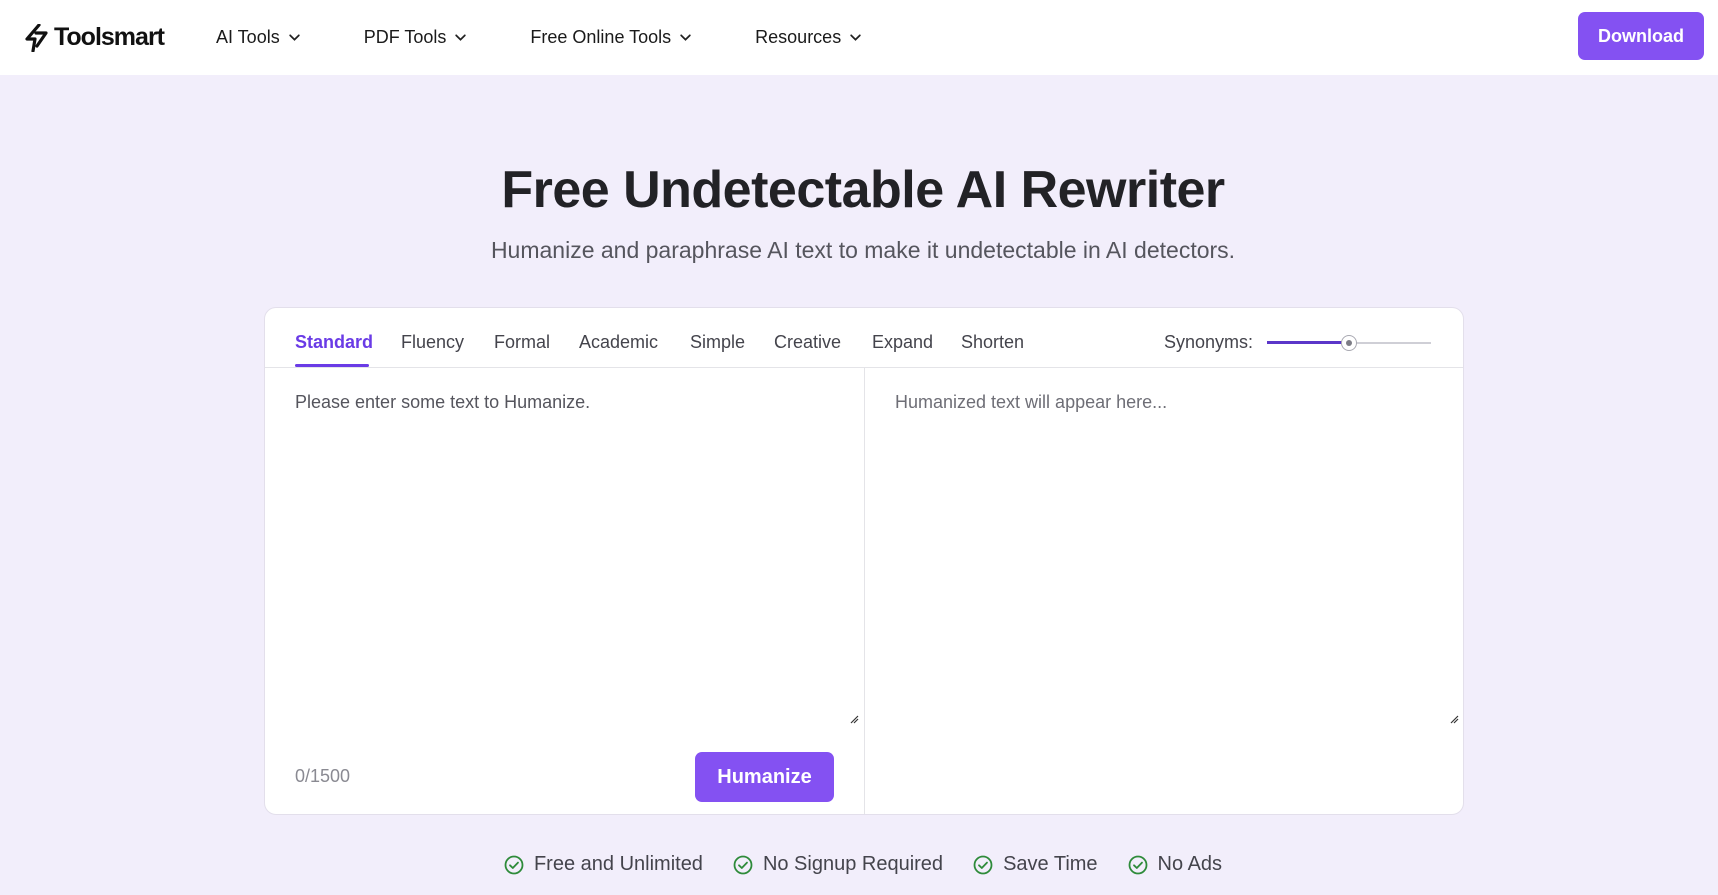 Image resolution: width=1718 pixels, height=895 pixels. What do you see at coordinates (1641, 36) in the screenshot?
I see `download-button: Download` at bounding box center [1641, 36].